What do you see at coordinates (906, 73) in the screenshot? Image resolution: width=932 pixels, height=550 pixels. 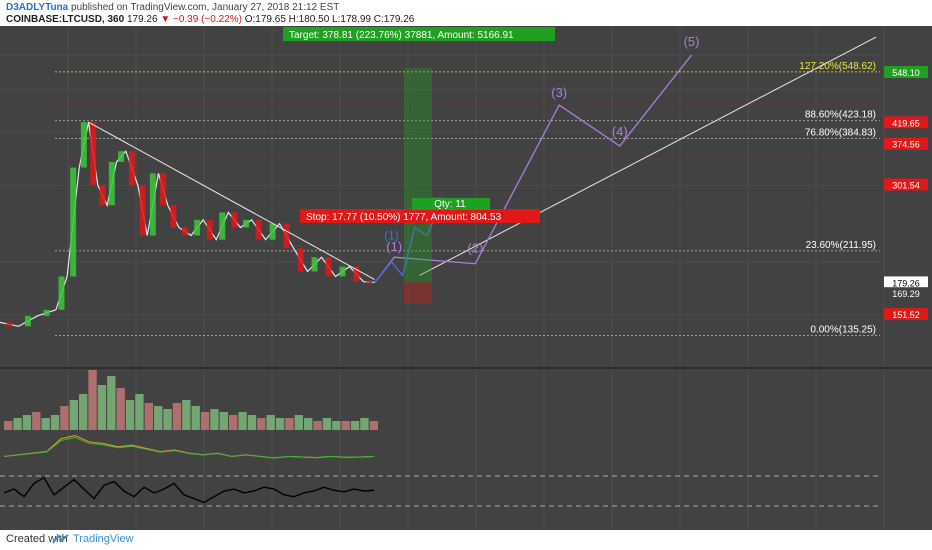 I see `price-tag-label: 548.10` at bounding box center [906, 73].